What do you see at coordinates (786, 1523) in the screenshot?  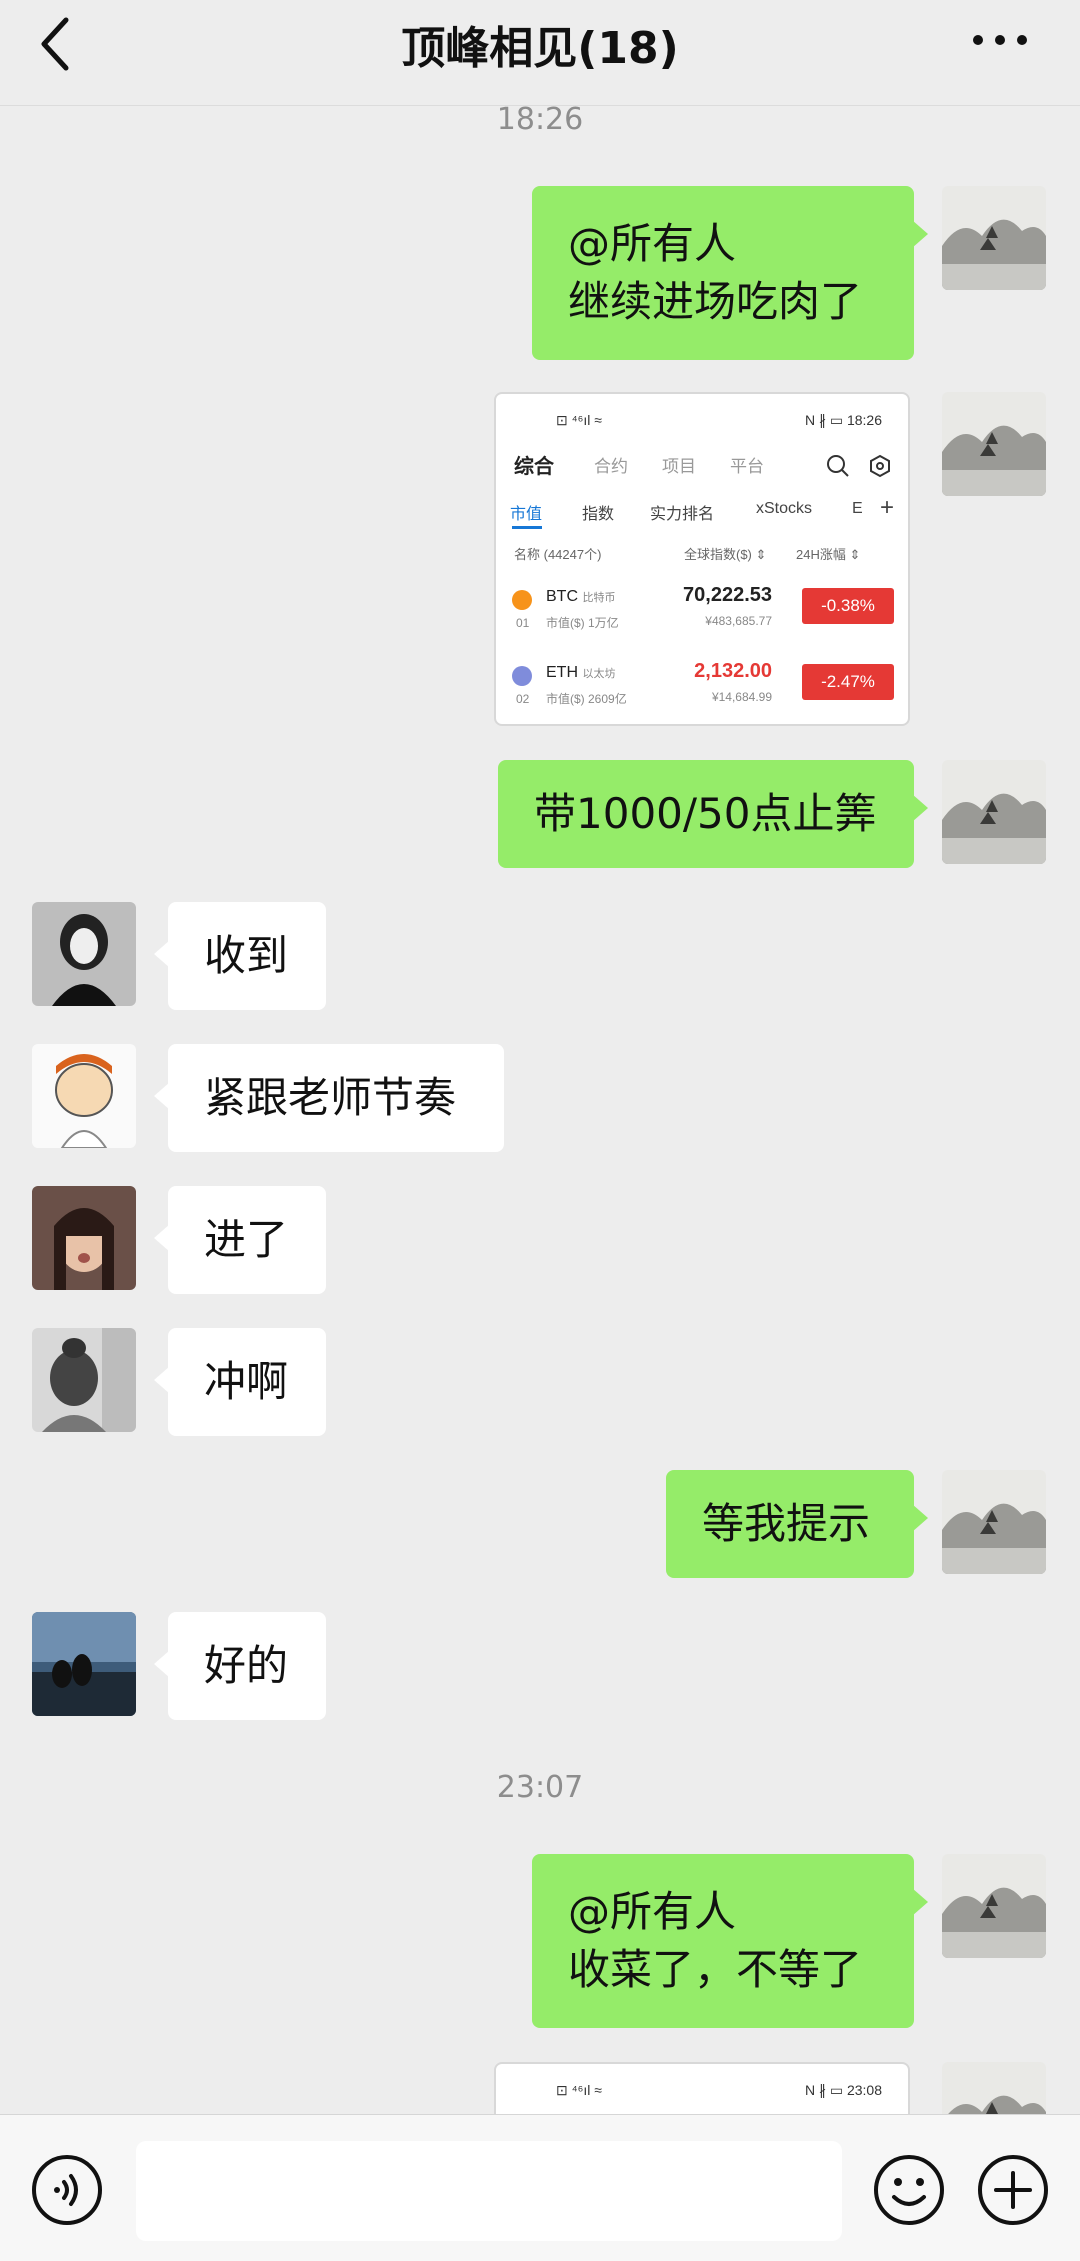 I see `message-text: 等我提示` at bounding box center [786, 1523].